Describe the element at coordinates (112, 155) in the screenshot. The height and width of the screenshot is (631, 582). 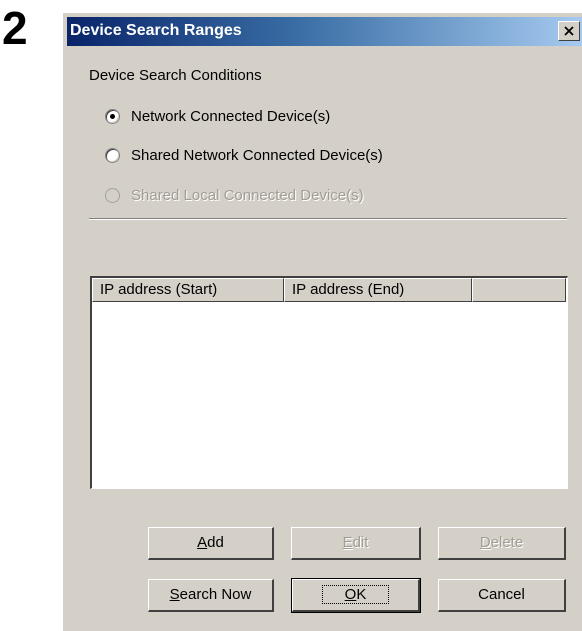
I see `radio-button` at that location.